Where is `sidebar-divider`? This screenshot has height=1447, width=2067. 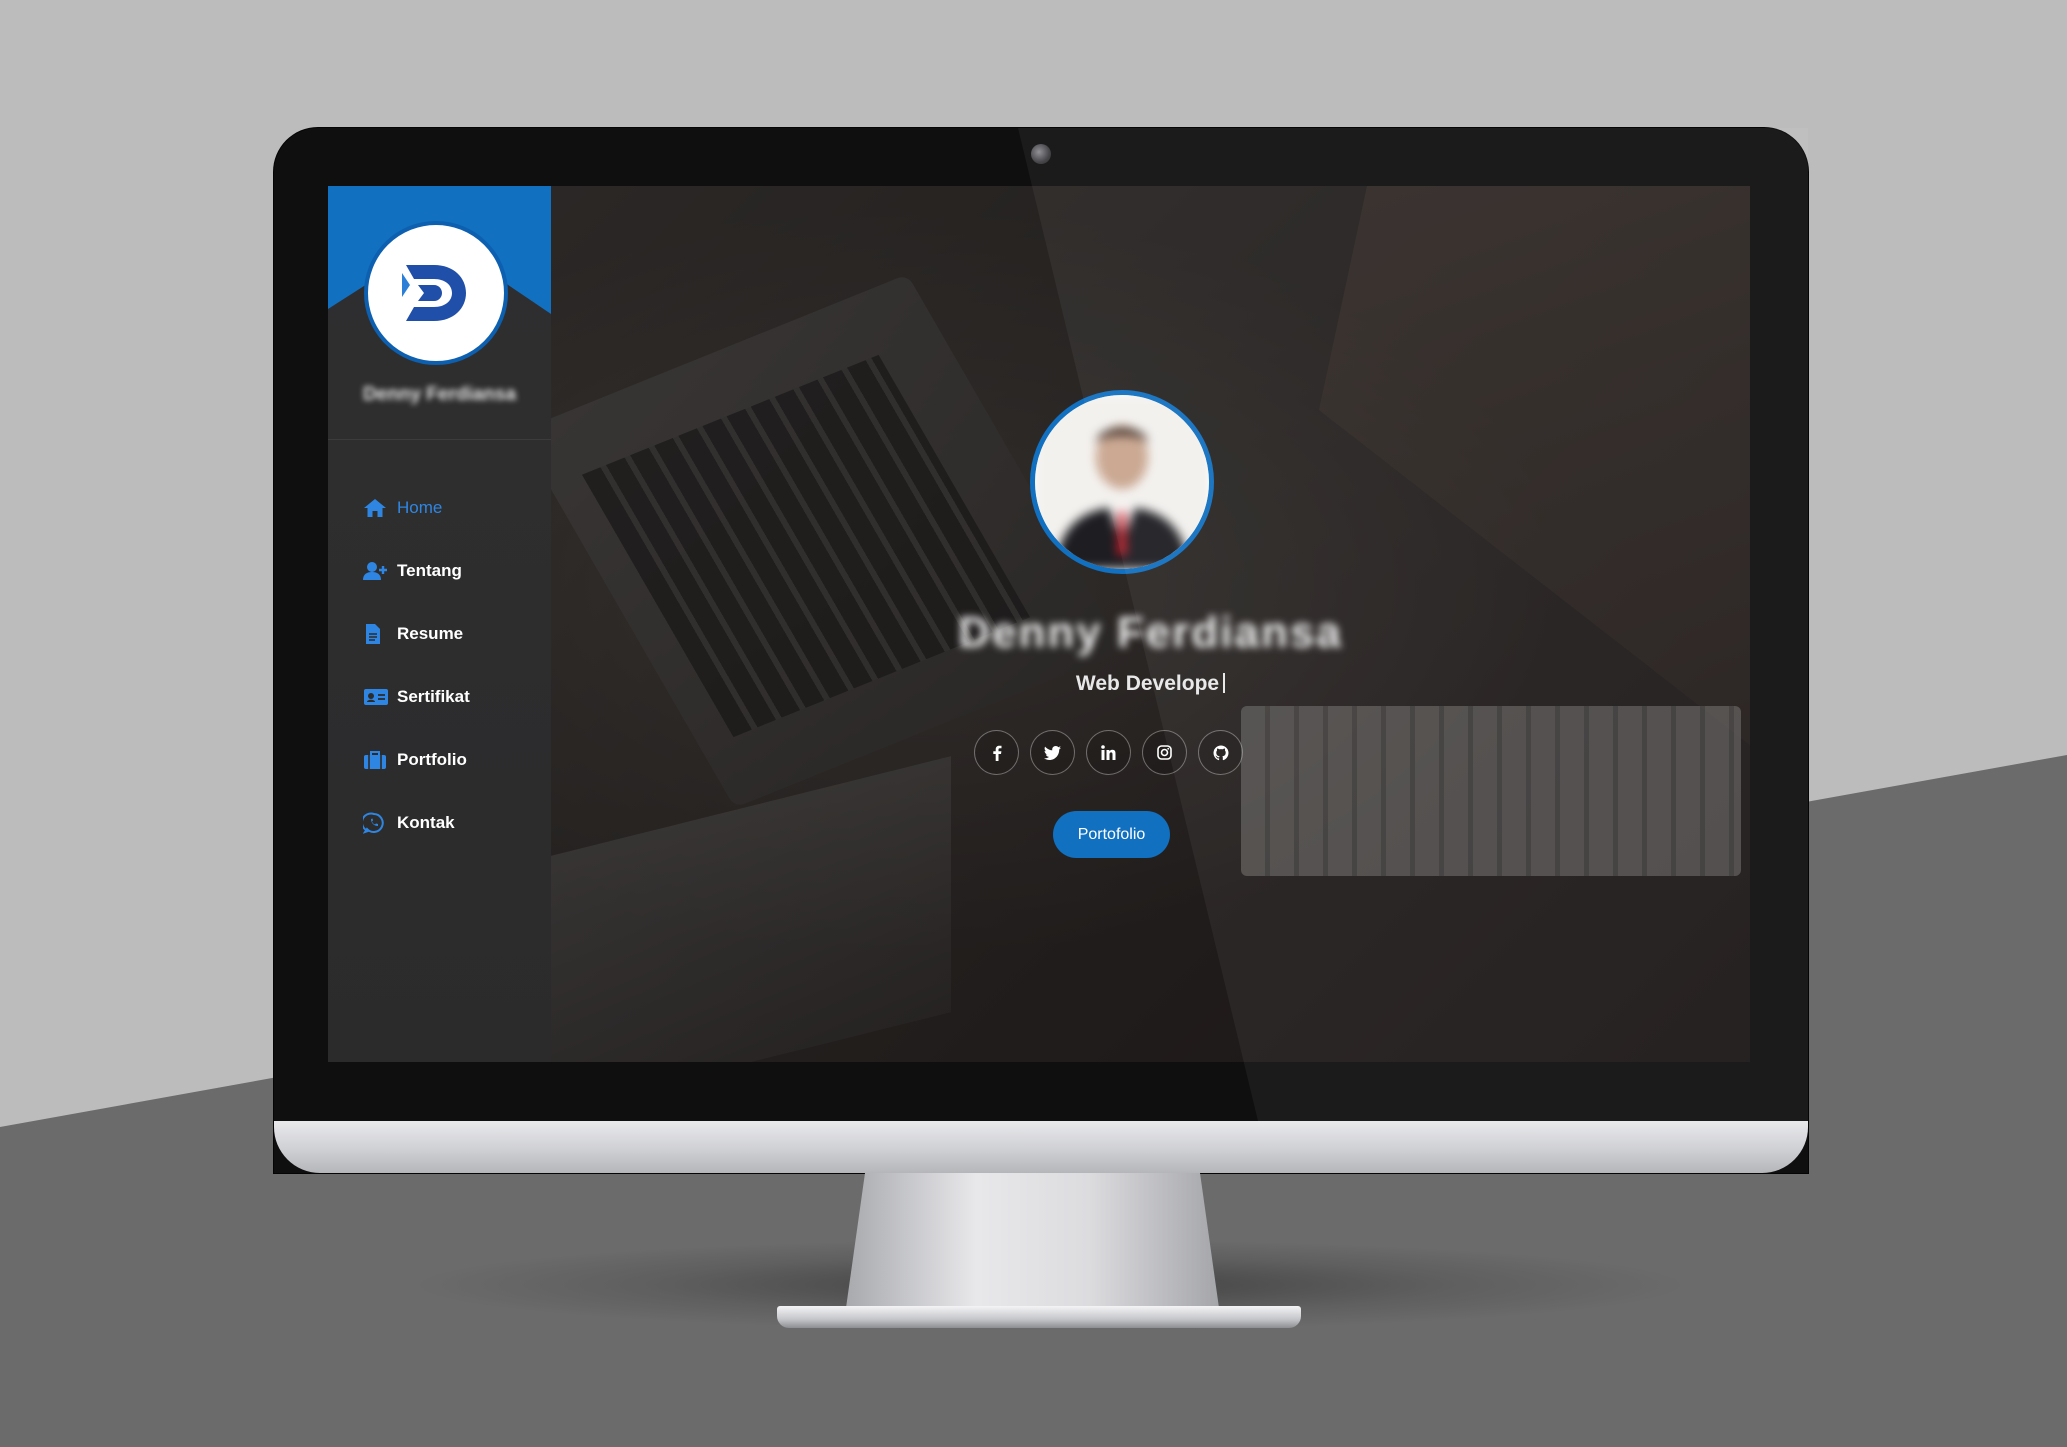 sidebar-divider is located at coordinates (439, 439).